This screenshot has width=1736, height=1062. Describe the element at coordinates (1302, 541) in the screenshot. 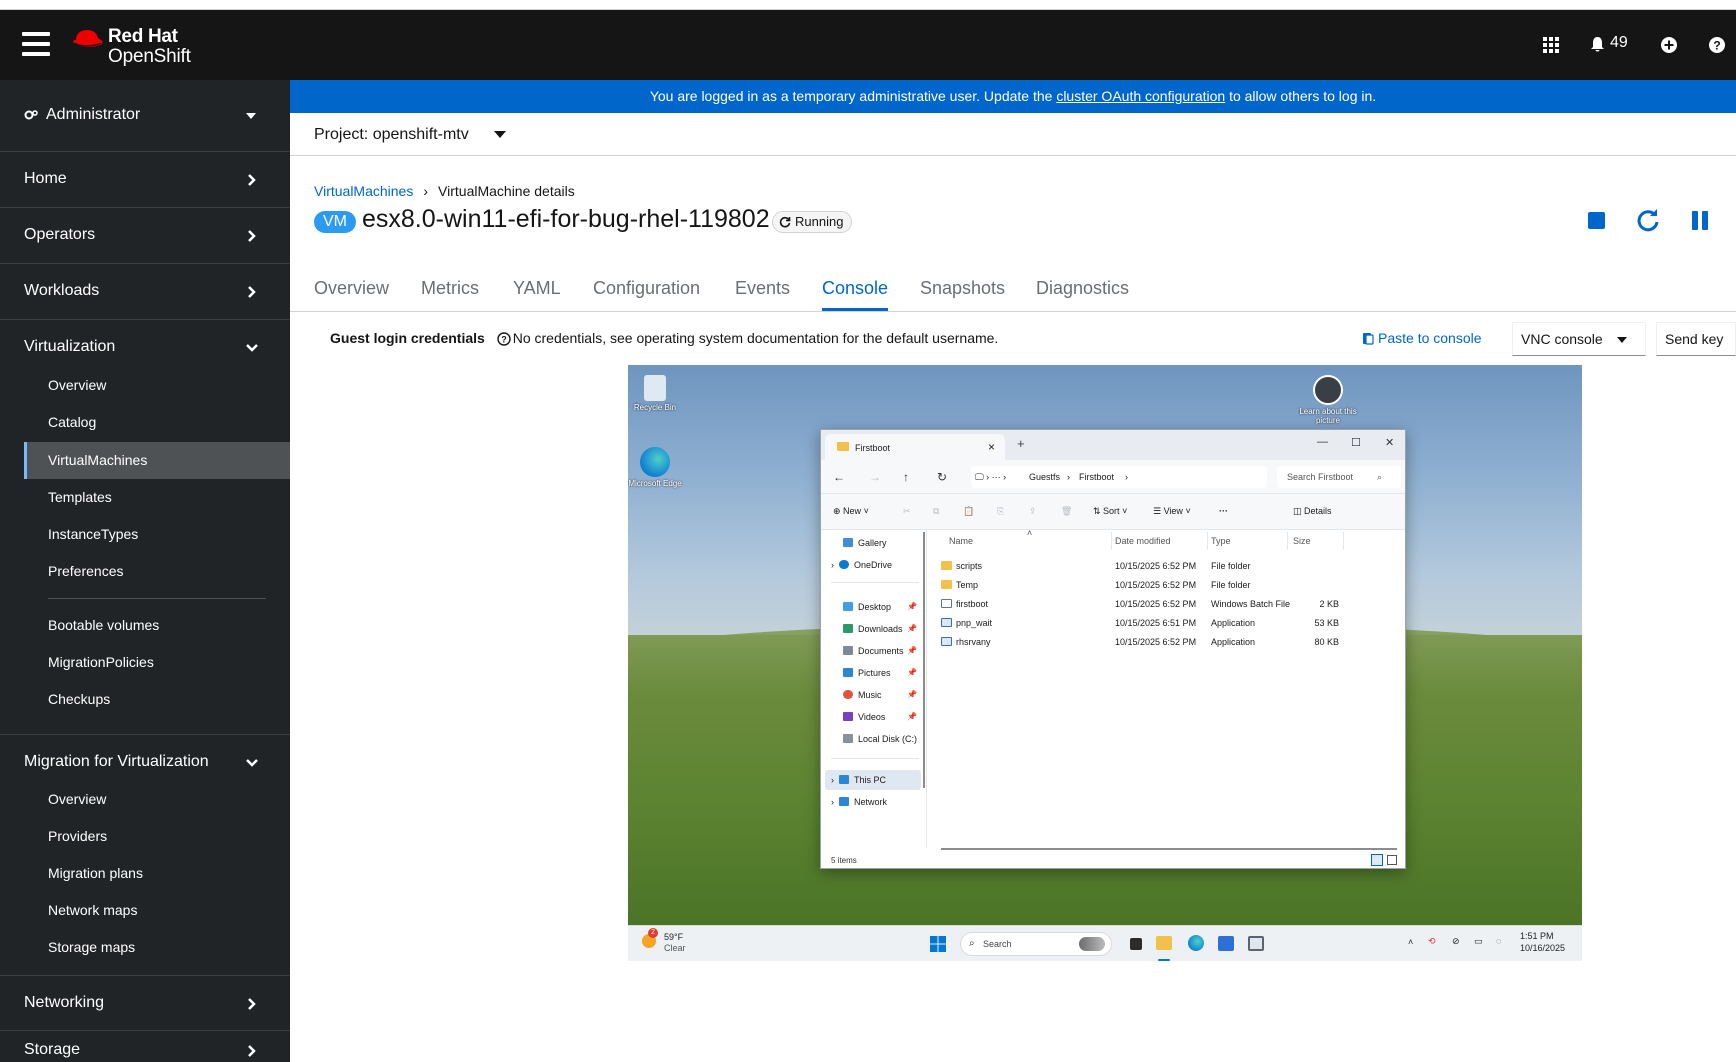

I see `column-header-size: Size` at that location.